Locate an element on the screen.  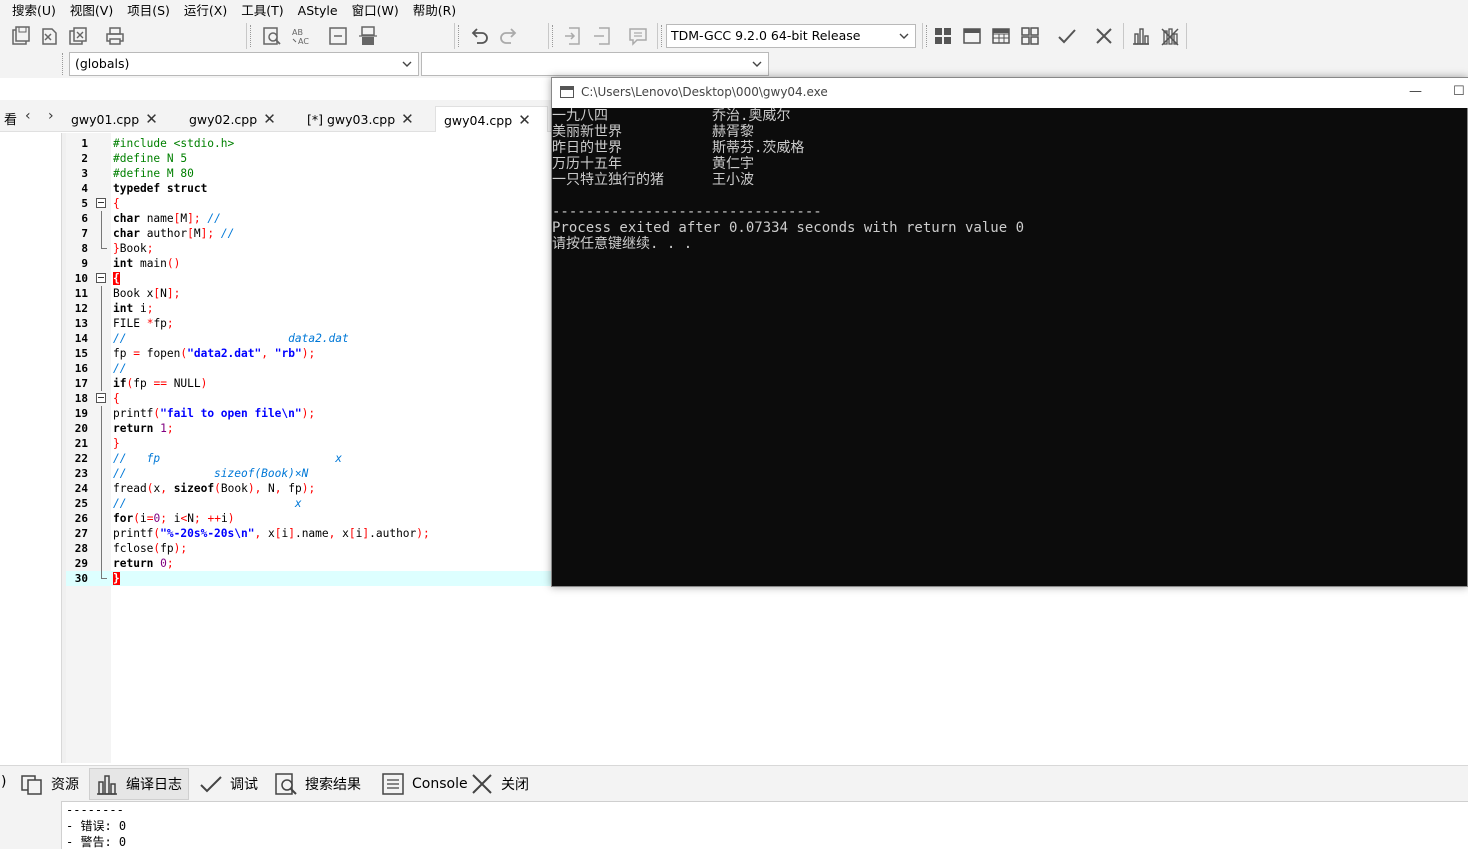
line-number: 6 is located at coordinates (84, 218).